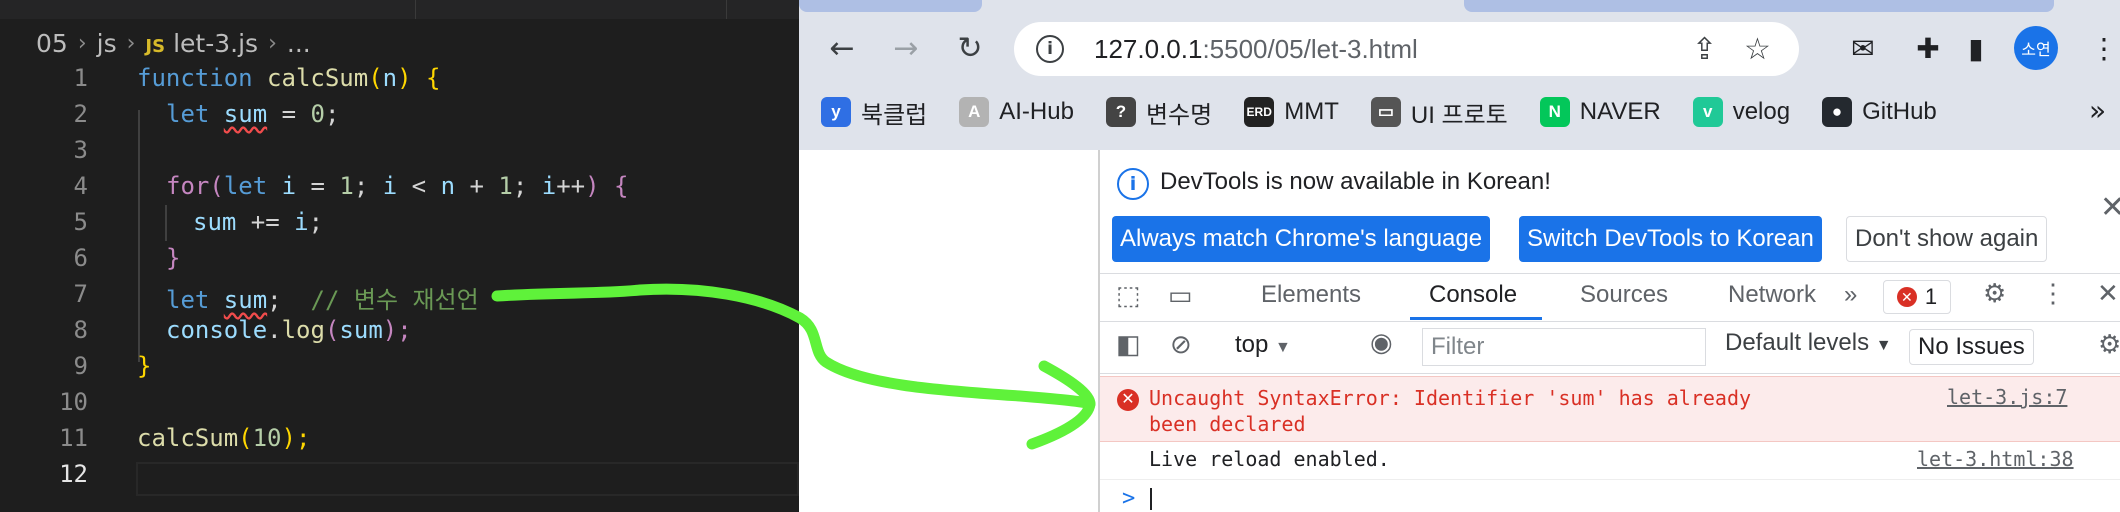  I want to click on bookmark-label: MMT, so click(1311, 111).